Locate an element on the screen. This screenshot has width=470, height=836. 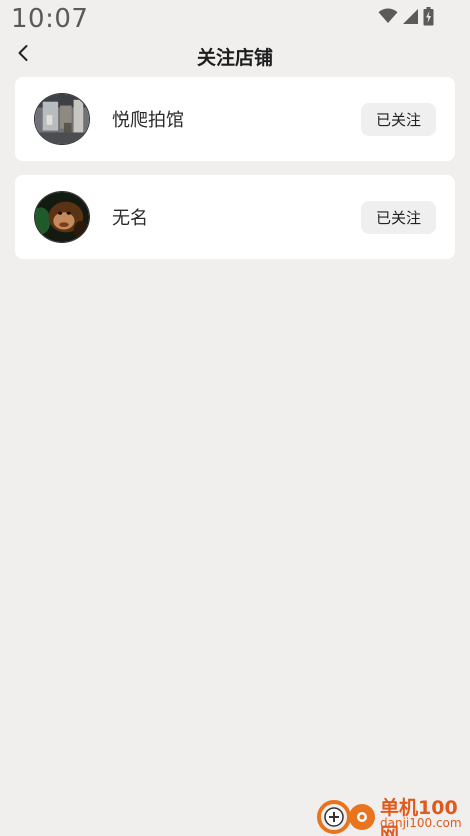
page-title: 关注店铺 is located at coordinates (234, 58).